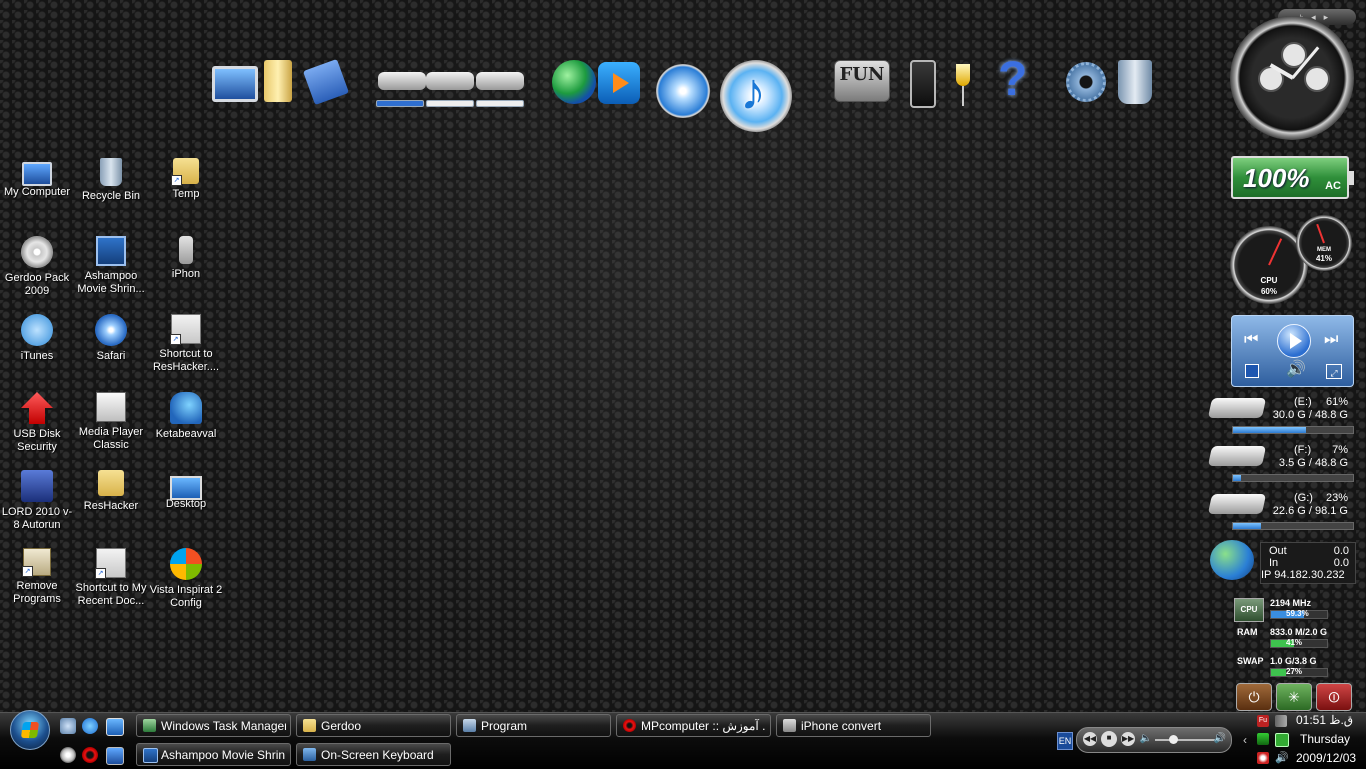 This screenshot has height=769, width=1366. What do you see at coordinates (1280, 513) in the screenshot?
I see `drive-gadget-g: (G:) 23% 22.6 G / 98.1 G` at bounding box center [1280, 513].